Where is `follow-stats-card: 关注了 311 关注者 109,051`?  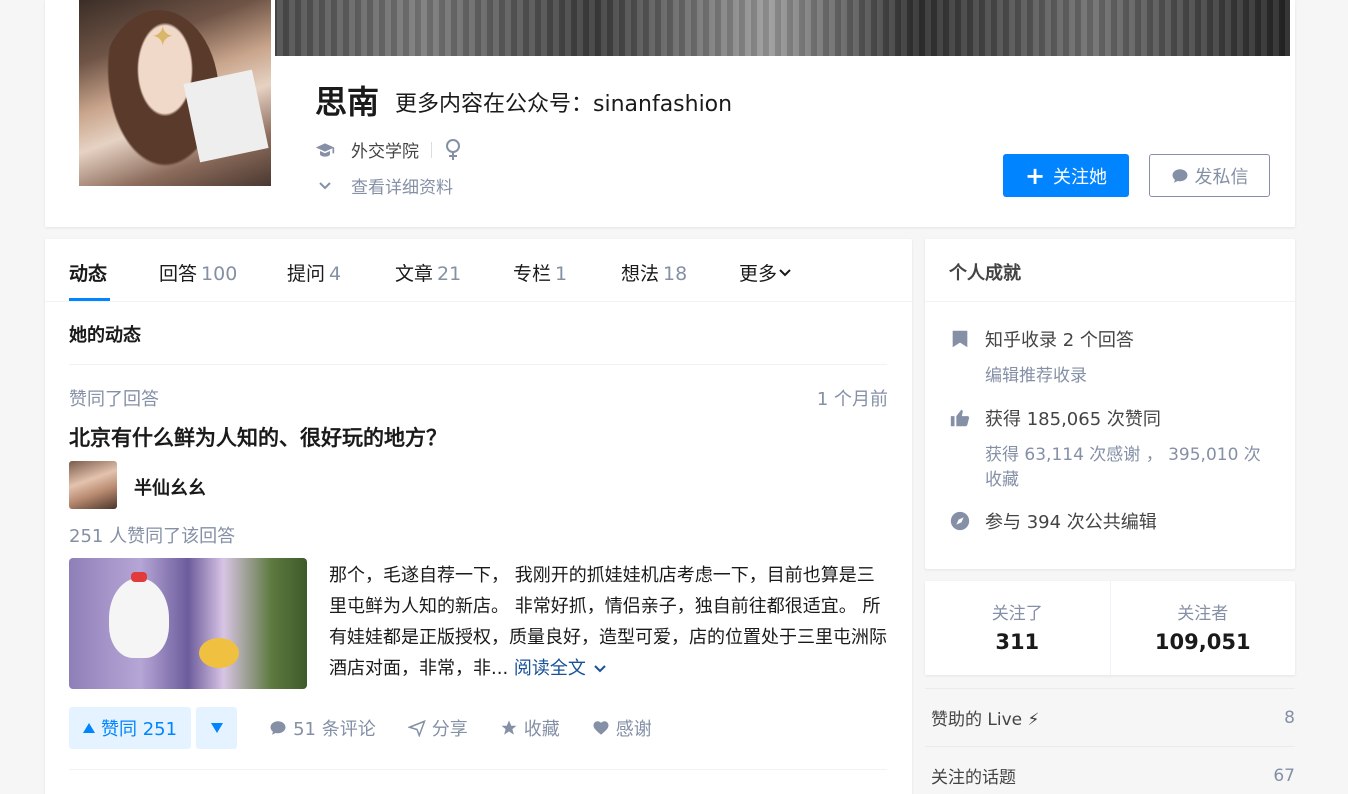
follow-stats-card: 关注了 311 关注者 109,051 is located at coordinates (1110, 628).